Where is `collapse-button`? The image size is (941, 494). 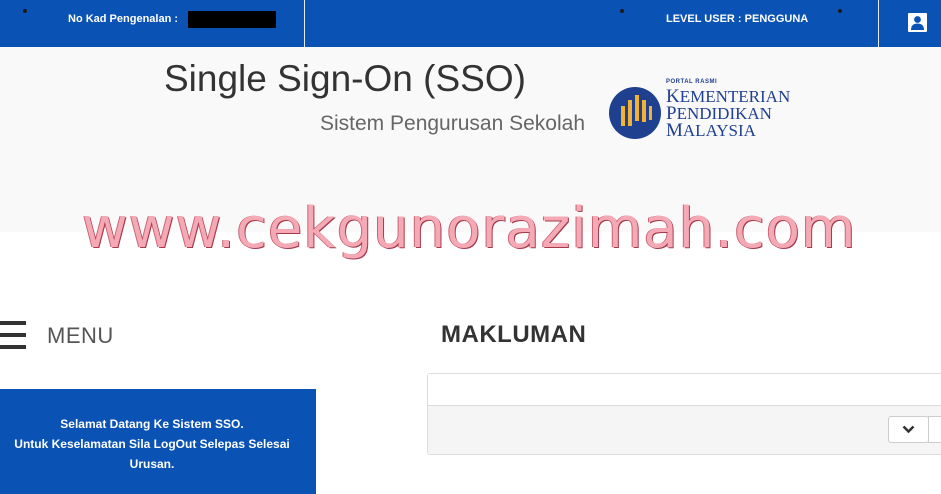
collapse-button is located at coordinates (908, 429).